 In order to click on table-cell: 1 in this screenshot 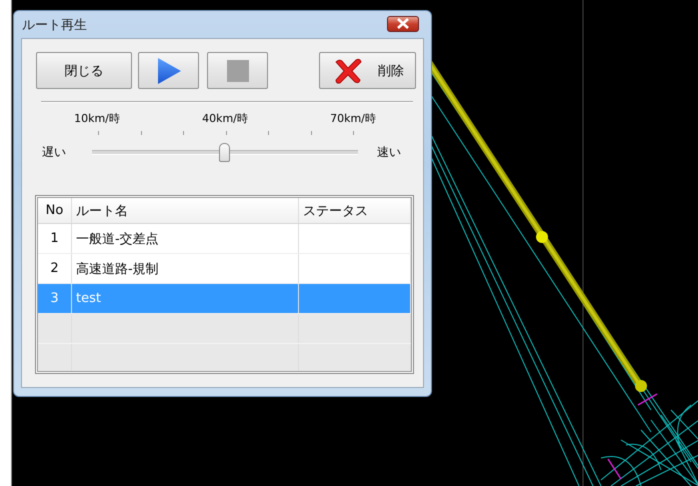, I will do `click(55, 238)`.